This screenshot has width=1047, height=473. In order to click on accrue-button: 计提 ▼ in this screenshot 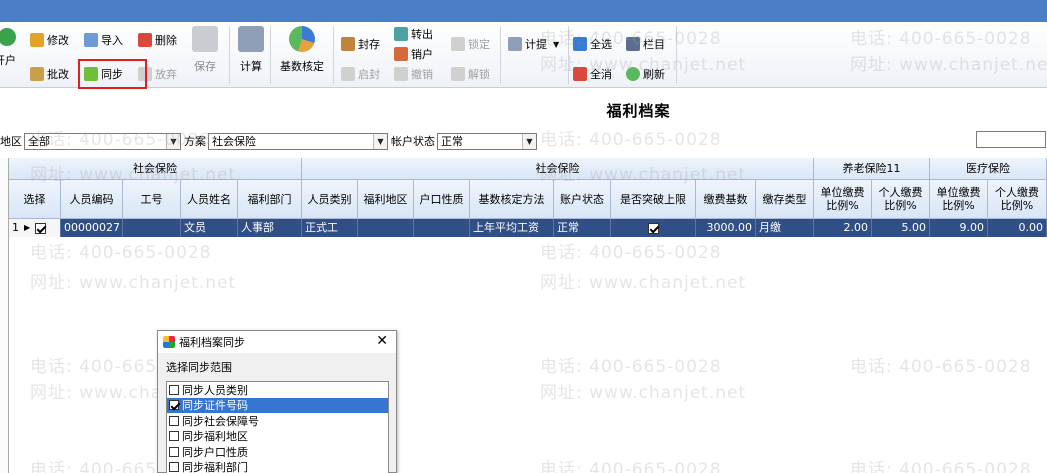, I will do `click(533, 44)`.